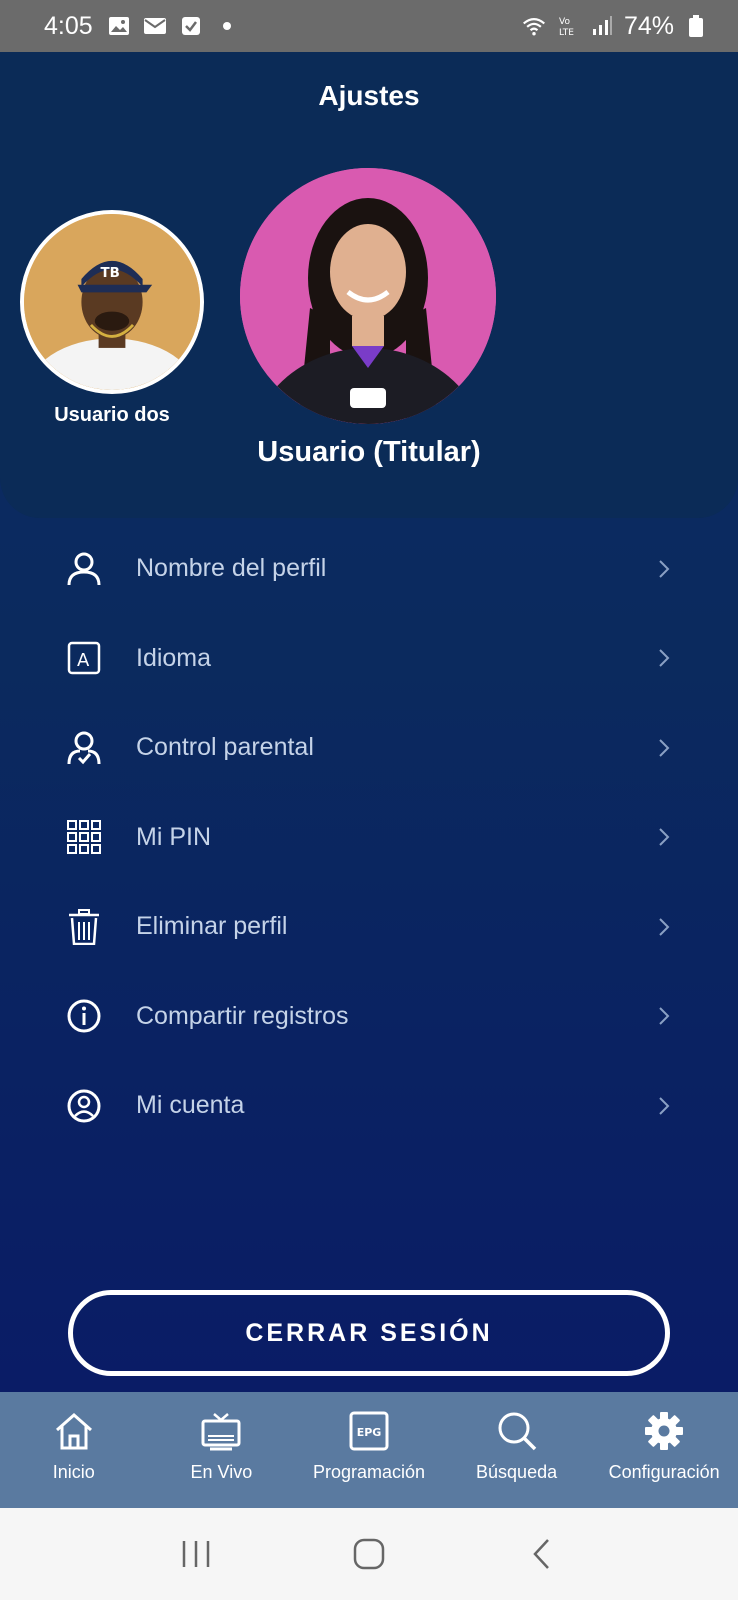  Describe the element at coordinates (369, 1333) in the screenshot. I see `logout-button: CERRAR SESIÓN` at that location.